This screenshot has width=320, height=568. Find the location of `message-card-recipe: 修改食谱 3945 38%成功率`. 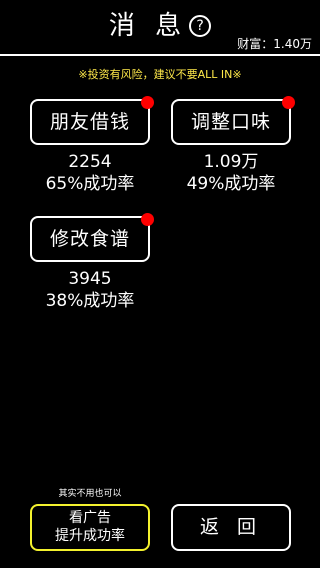

message-card-recipe: 修改食谱 3945 38%成功率 is located at coordinates (92, 262).